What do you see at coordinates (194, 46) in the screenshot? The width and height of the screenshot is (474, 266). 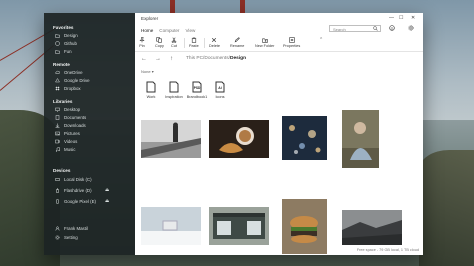 I see `paste-label: Paste` at bounding box center [194, 46].